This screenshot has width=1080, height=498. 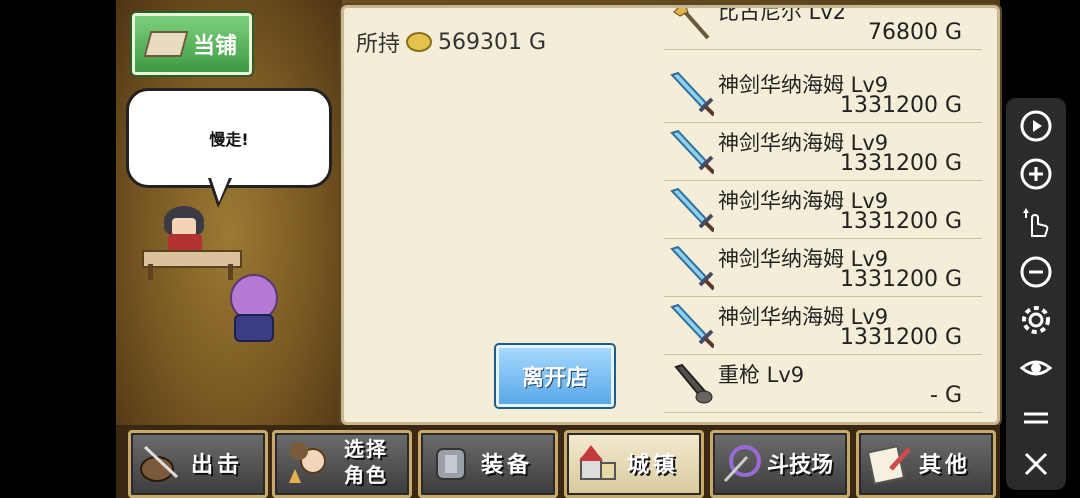 I want to click on close-icon, so click(x=1036, y=464).